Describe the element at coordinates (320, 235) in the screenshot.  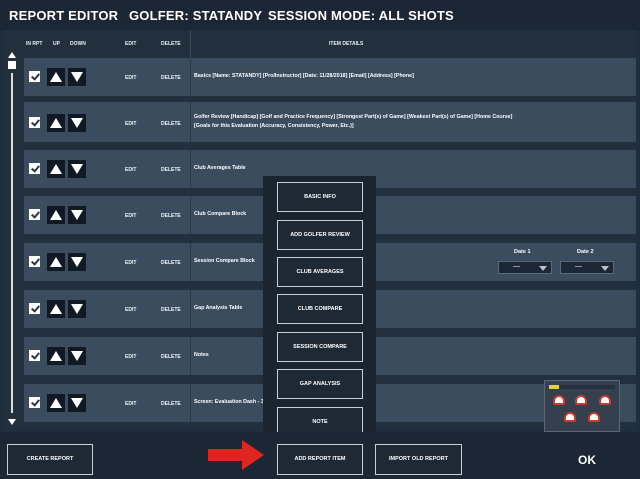
I see `menu-item-add-golfer-review: ADD GOLFER REVIEW` at that location.